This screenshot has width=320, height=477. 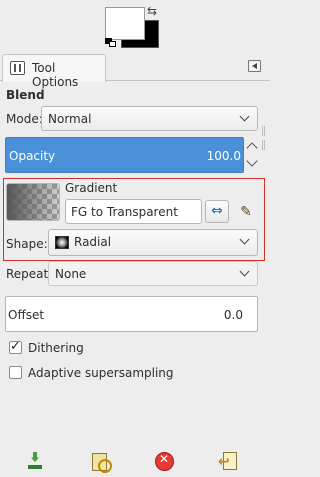 I want to click on foreground-color-swatch, so click(x=125, y=23).